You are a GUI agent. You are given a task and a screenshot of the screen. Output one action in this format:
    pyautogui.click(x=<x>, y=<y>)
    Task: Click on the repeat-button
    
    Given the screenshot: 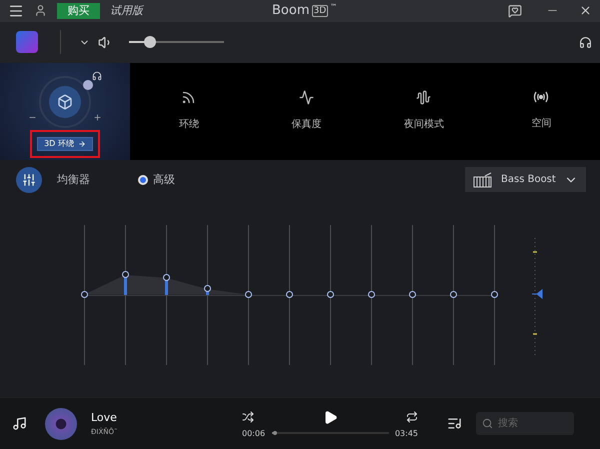 What is the action you would take?
    pyautogui.click(x=412, y=417)
    